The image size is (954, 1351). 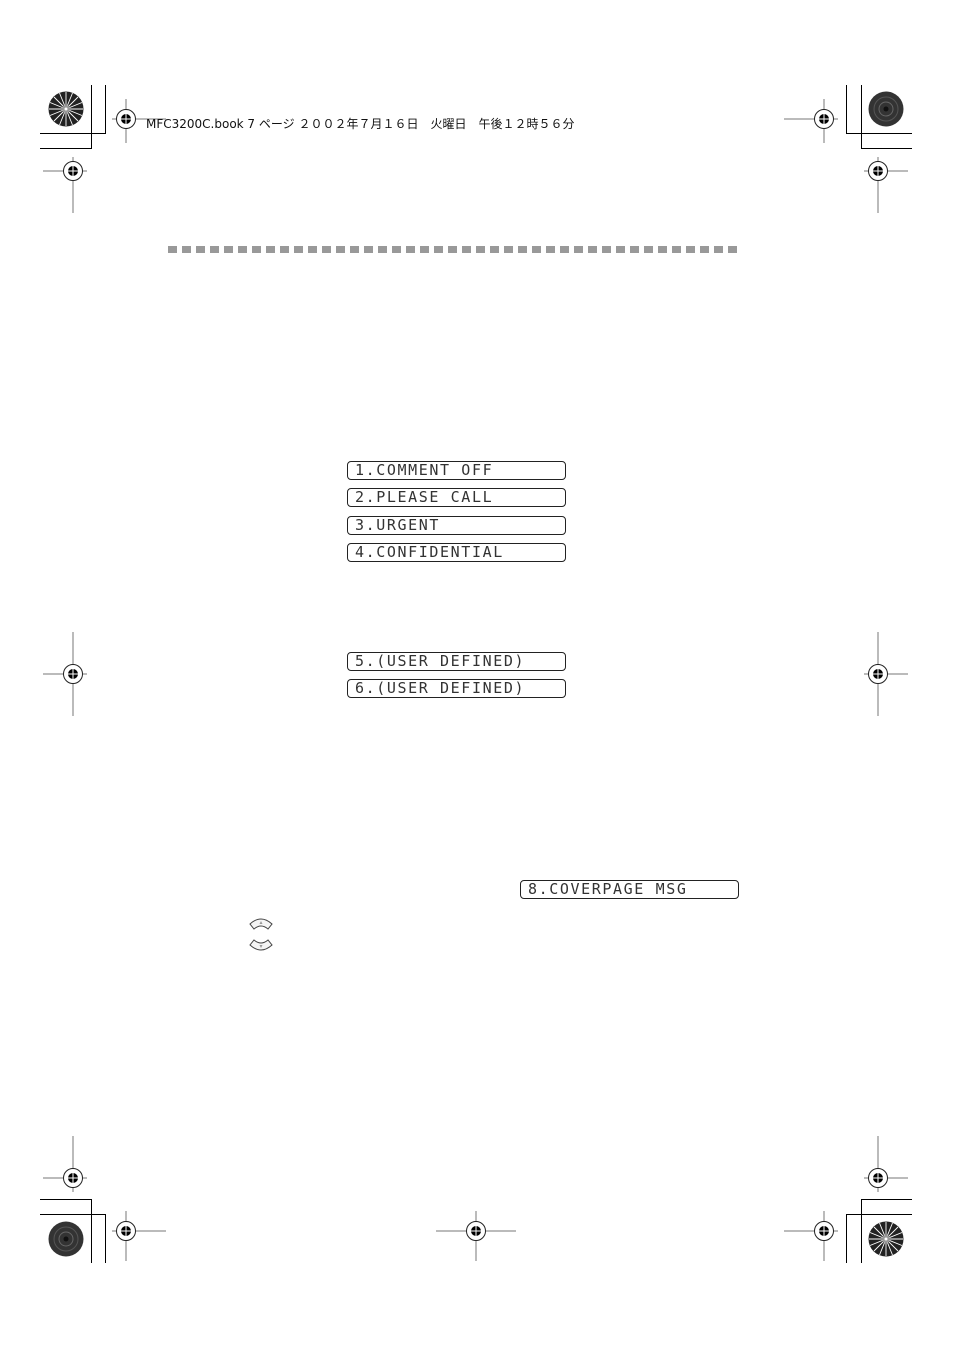 I want to click on up-arrow-key-icon, so click(x=261, y=924).